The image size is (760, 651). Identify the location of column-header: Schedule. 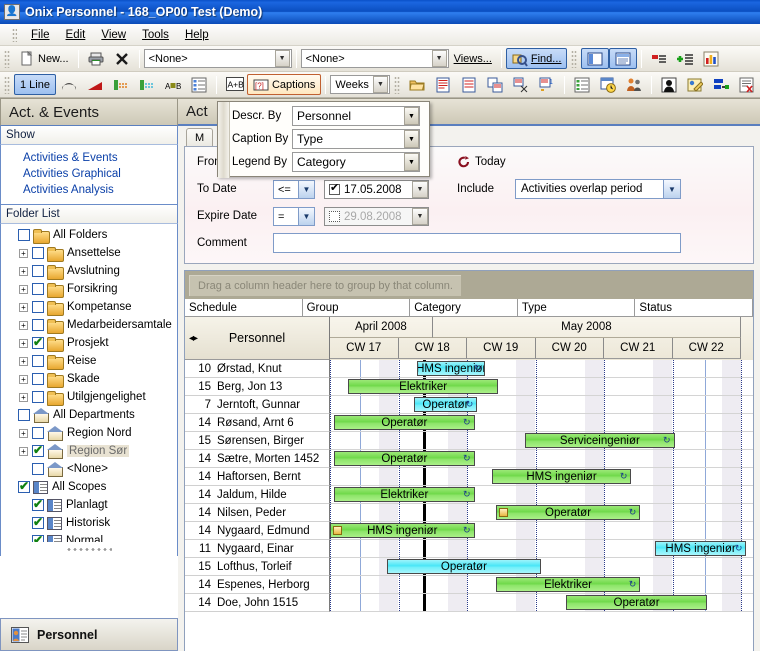
(244, 308).